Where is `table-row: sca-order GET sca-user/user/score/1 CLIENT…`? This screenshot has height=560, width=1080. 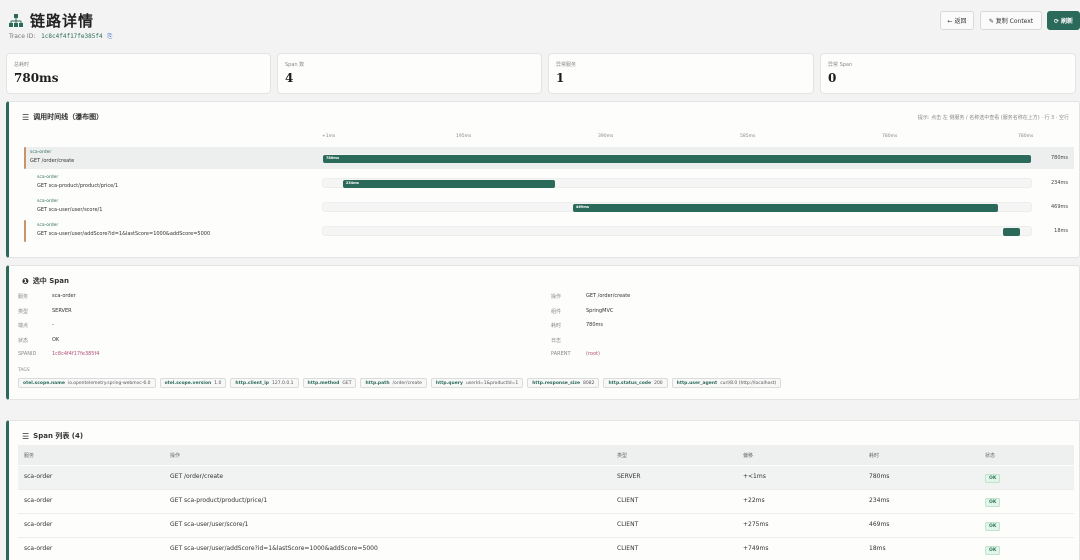 table-row: sca-order GET sca-user/user/score/1 CLIENT… is located at coordinates (546, 526).